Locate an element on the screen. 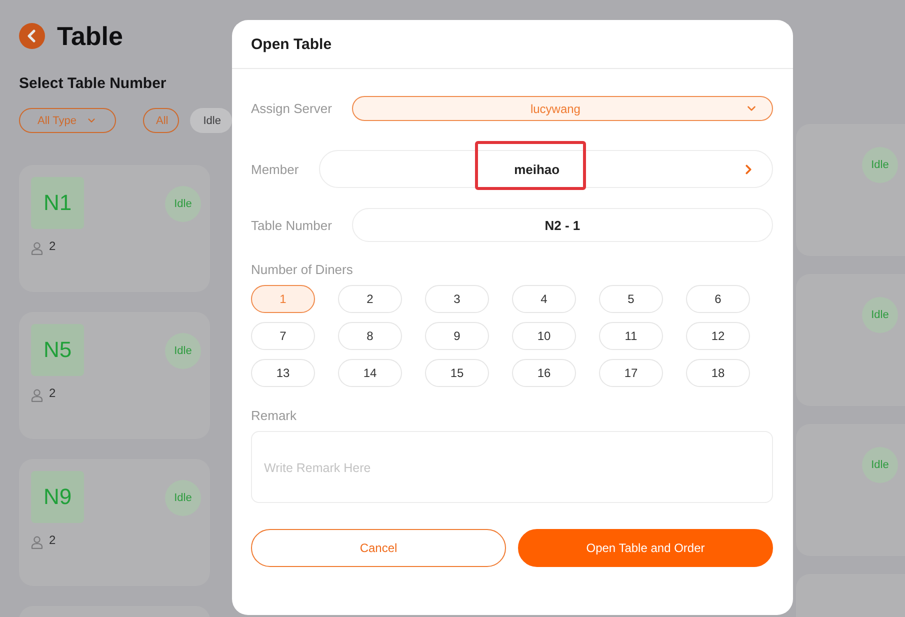  field-label: Number of Diners is located at coordinates (302, 269).